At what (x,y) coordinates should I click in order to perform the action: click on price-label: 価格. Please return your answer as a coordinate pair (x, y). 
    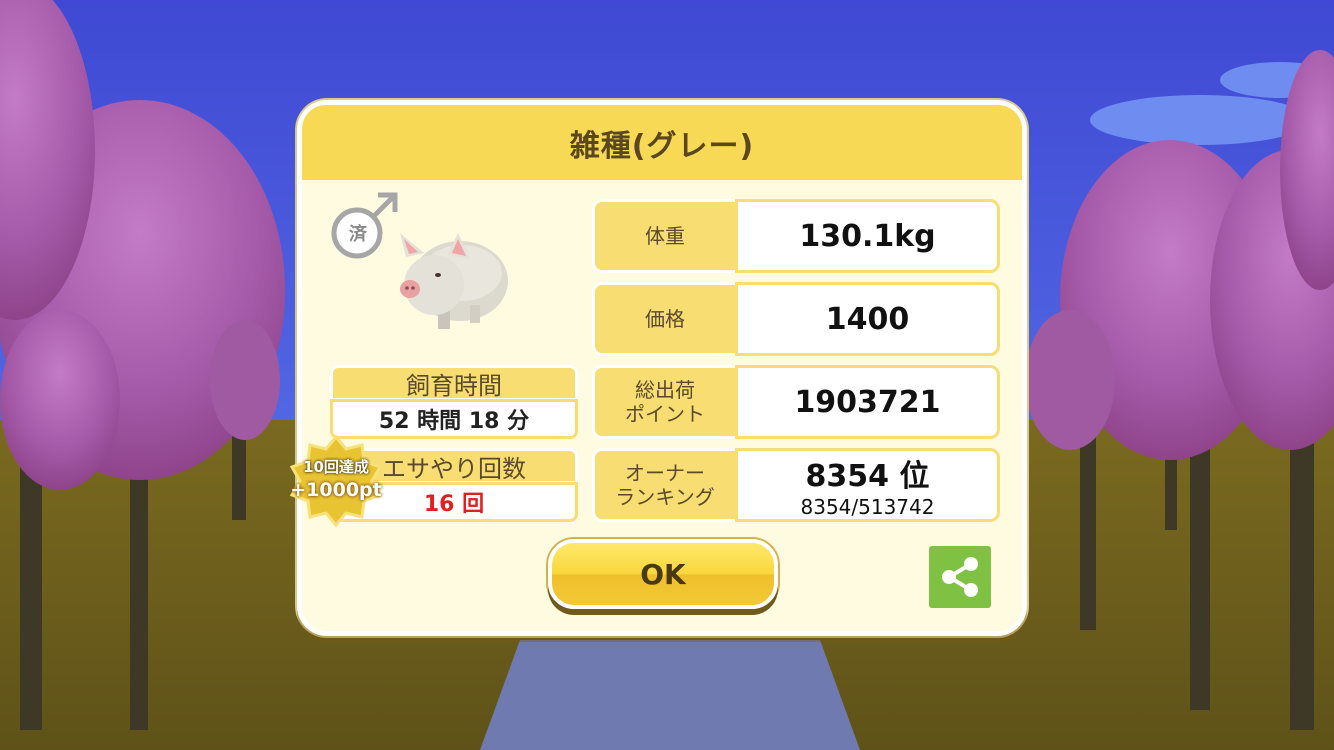
    Looking at the image, I should click on (665, 319).